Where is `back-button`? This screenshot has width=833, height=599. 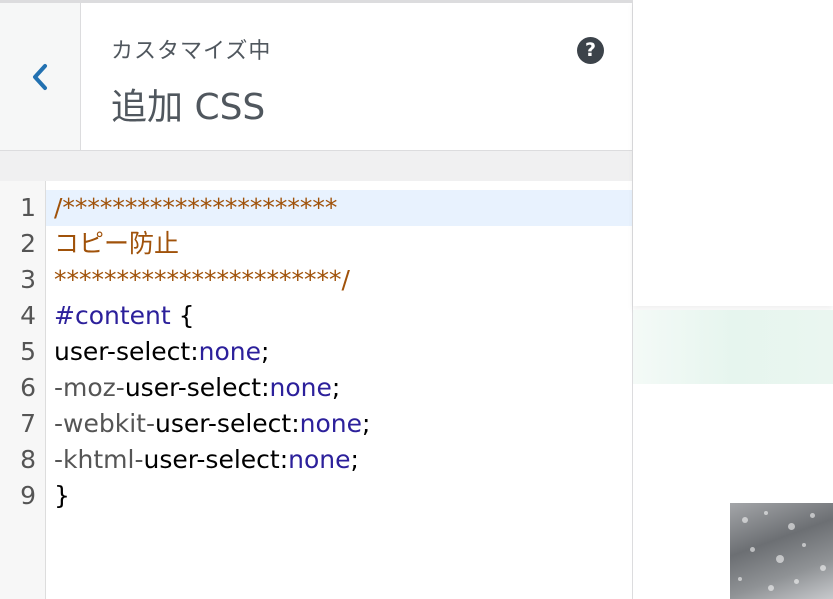
back-button is located at coordinates (40, 76).